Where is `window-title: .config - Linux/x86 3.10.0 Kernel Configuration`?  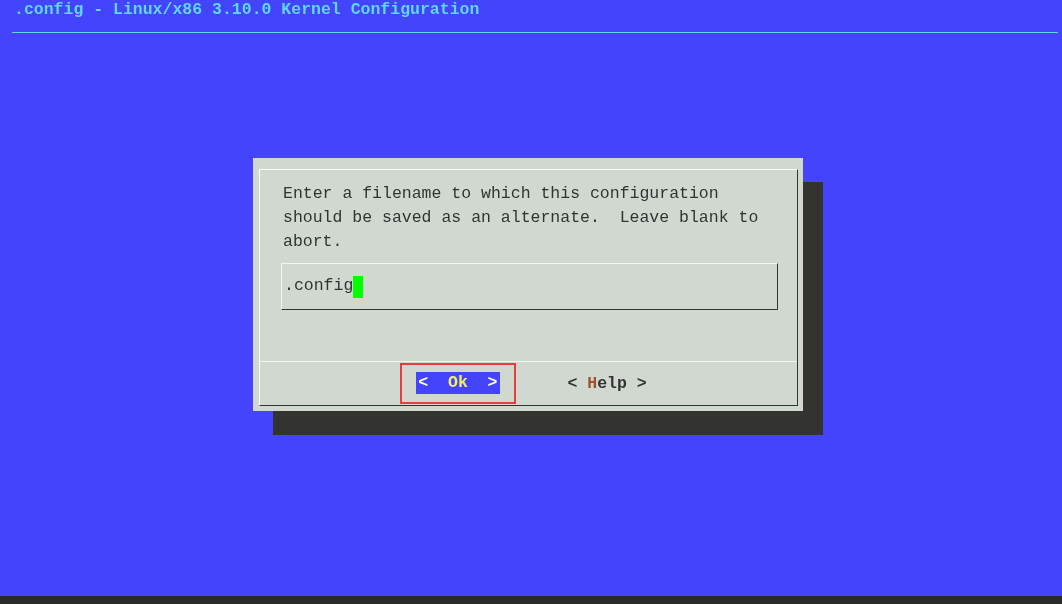
window-title: .config - Linux/x86 3.10.0 Kernel Configuration is located at coordinates (247, 10).